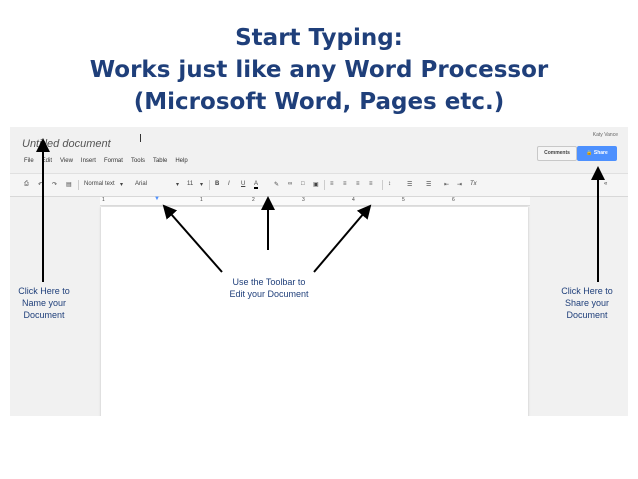 This screenshot has height=479, width=638. What do you see at coordinates (342, 238) in the screenshot?
I see `arrow-to-toolbar-right` at bounding box center [342, 238].